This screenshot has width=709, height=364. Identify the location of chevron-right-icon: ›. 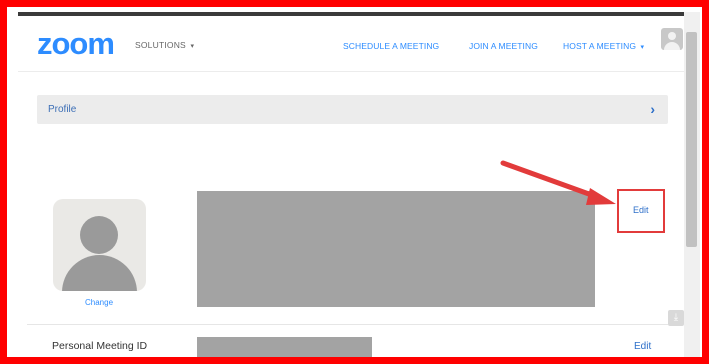
(652, 109).